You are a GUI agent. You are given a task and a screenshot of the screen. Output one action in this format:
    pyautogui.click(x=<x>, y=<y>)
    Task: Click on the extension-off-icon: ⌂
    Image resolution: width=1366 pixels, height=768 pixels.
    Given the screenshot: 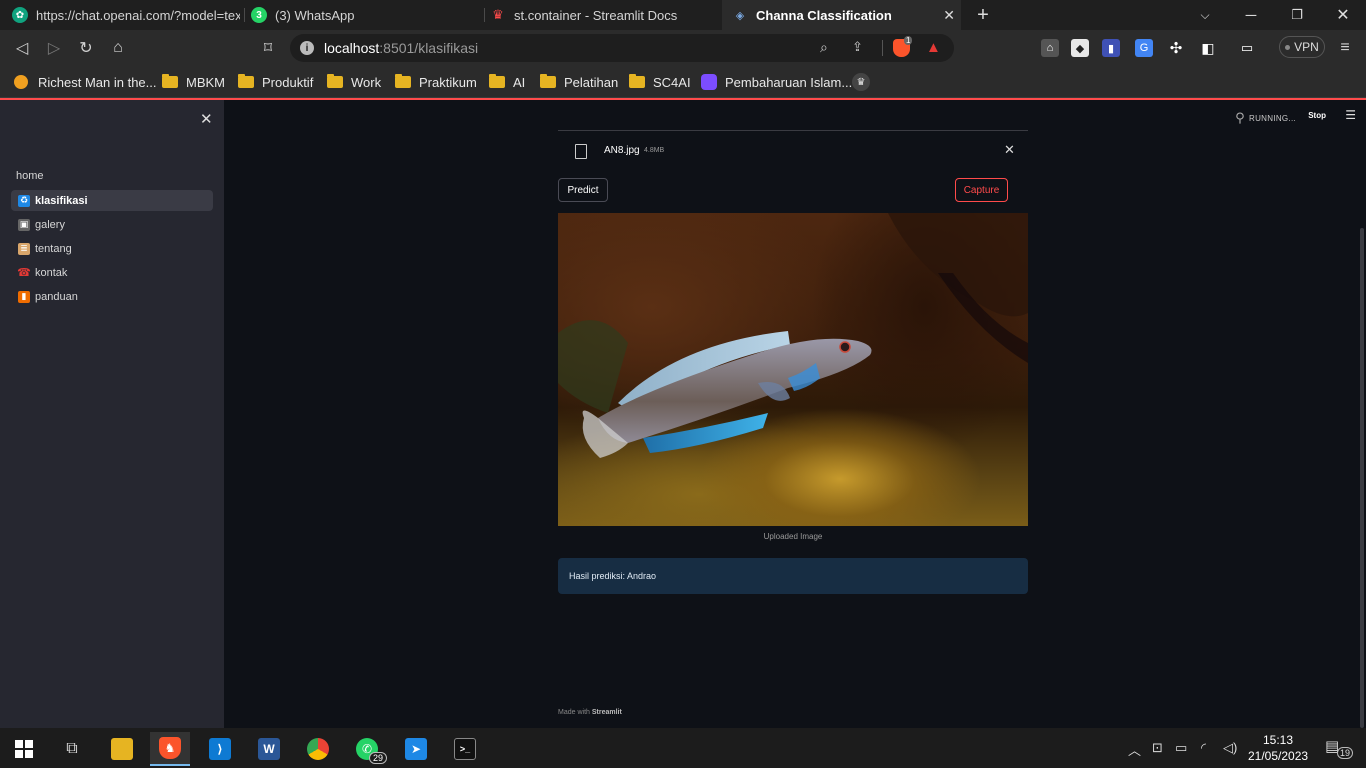 What is the action you would take?
    pyautogui.click(x=1050, y=48)
    